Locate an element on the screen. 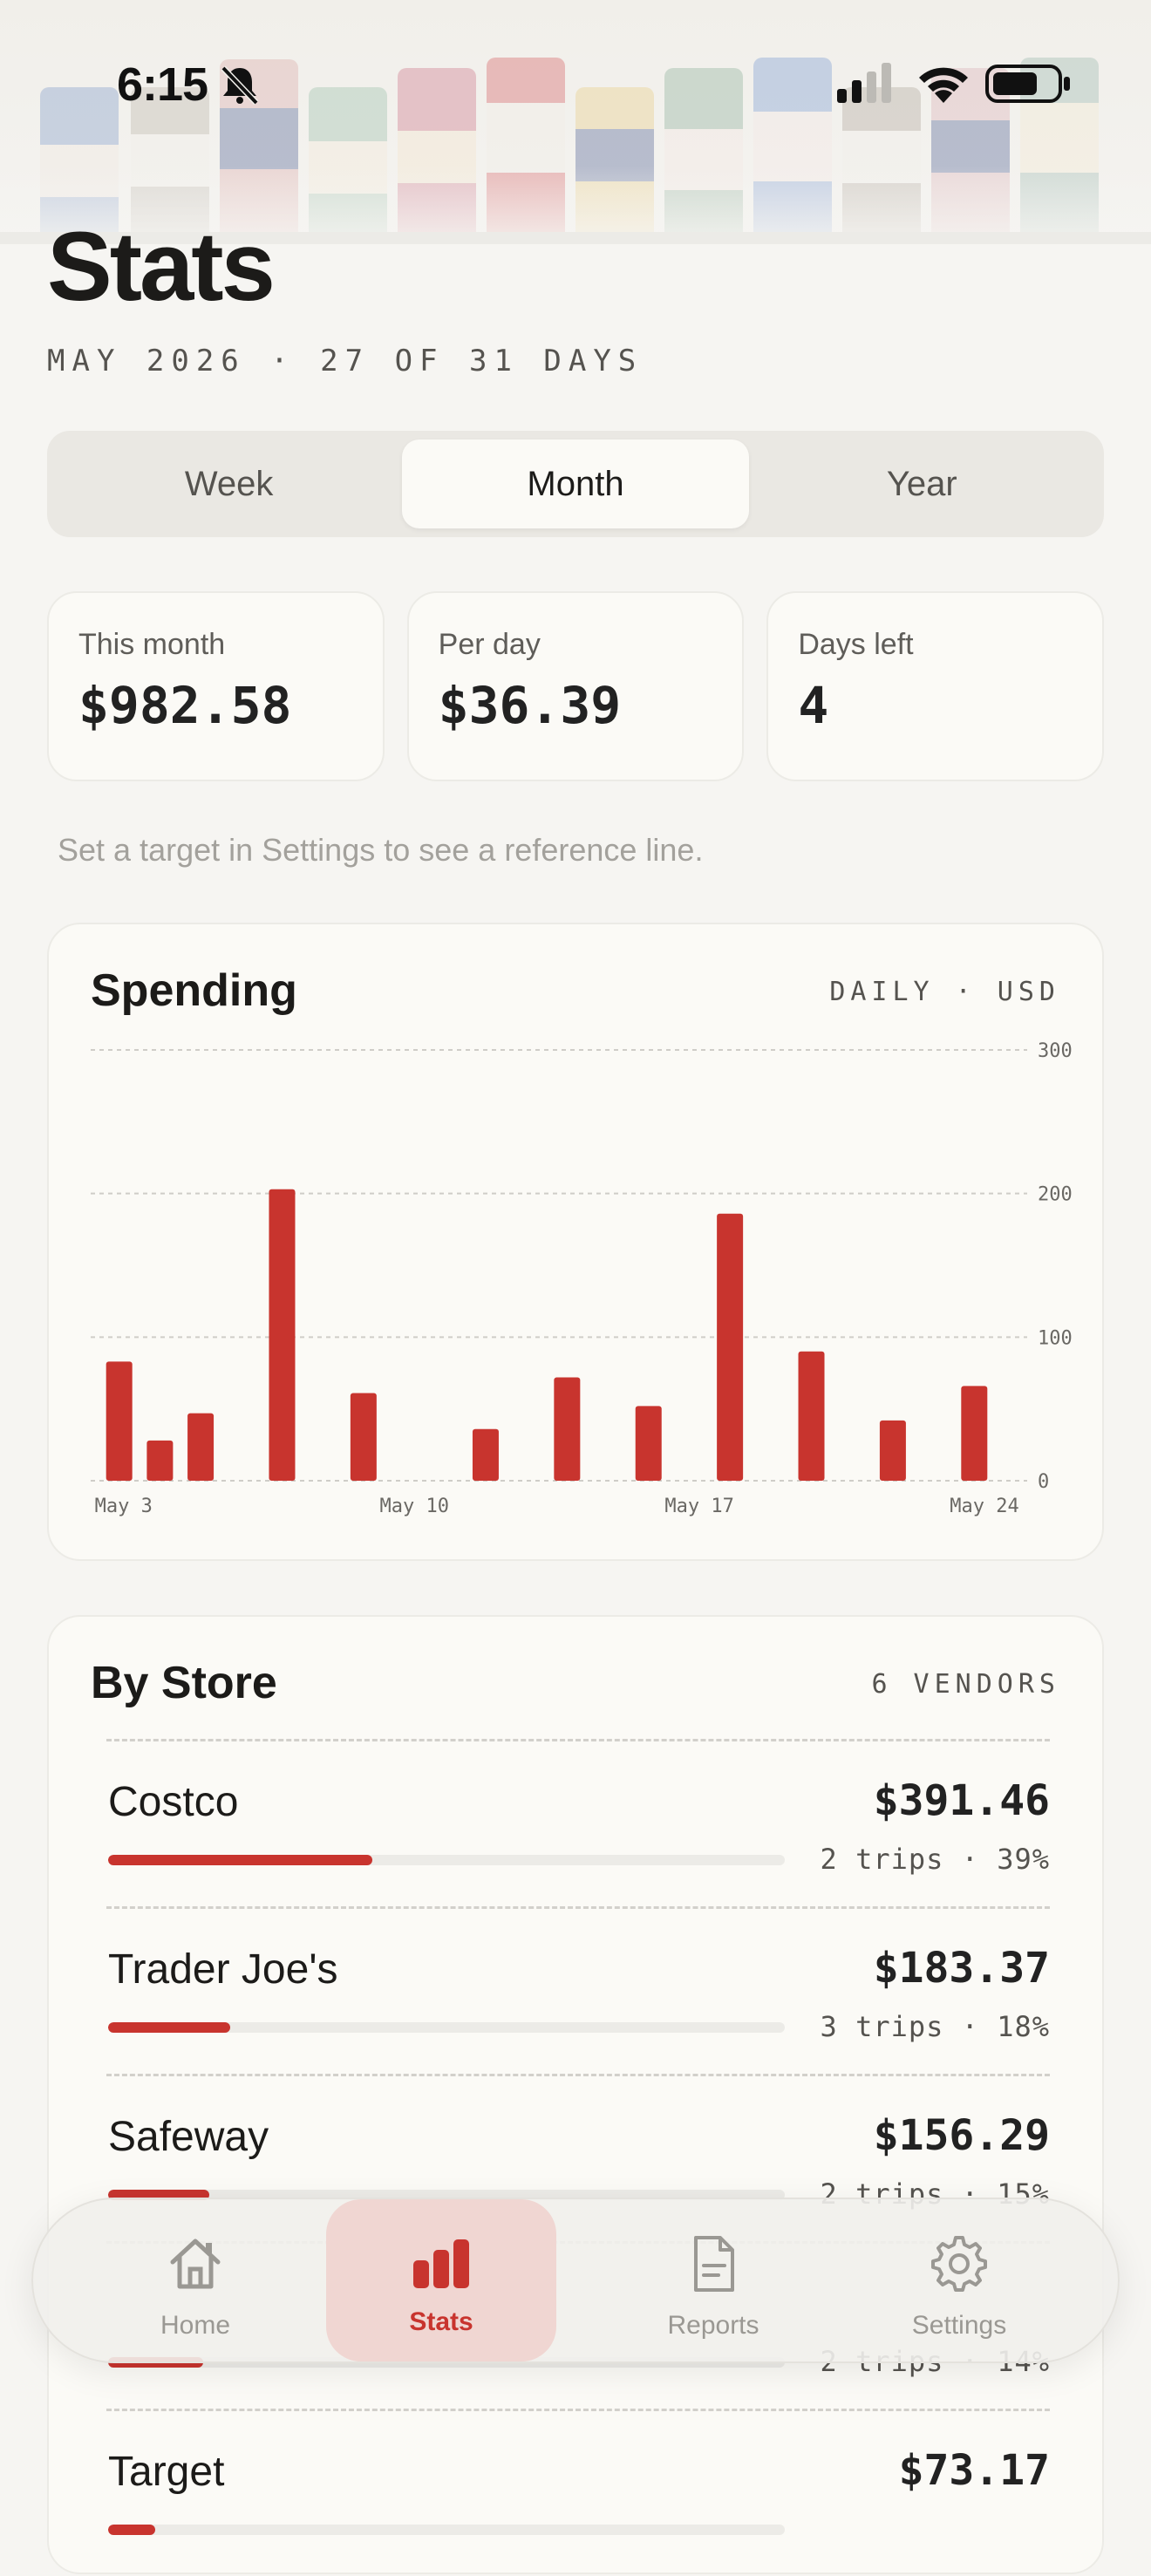  store-amount: $156.29 is located at coordinates (961, 2135).